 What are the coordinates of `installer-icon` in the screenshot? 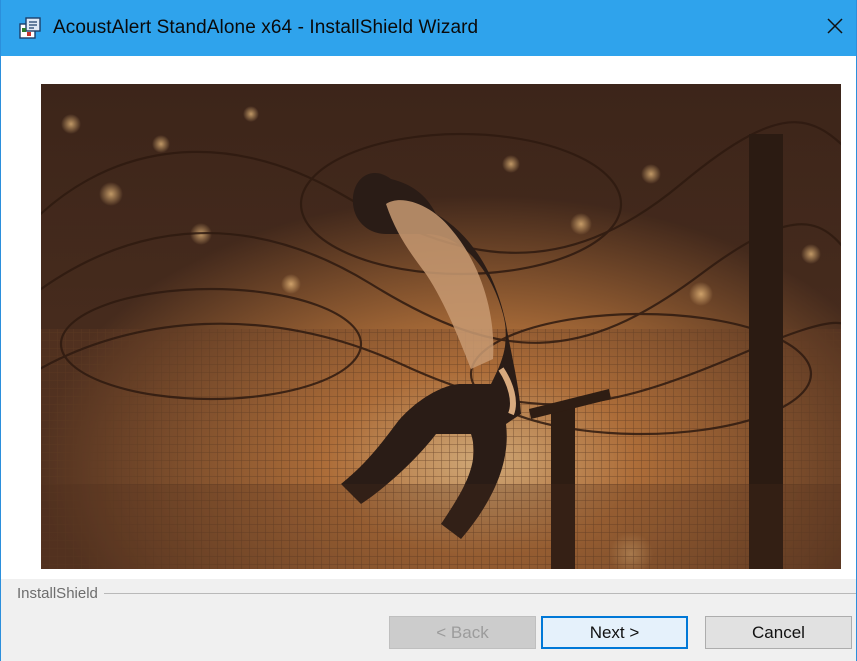 It's located at (30, 28).